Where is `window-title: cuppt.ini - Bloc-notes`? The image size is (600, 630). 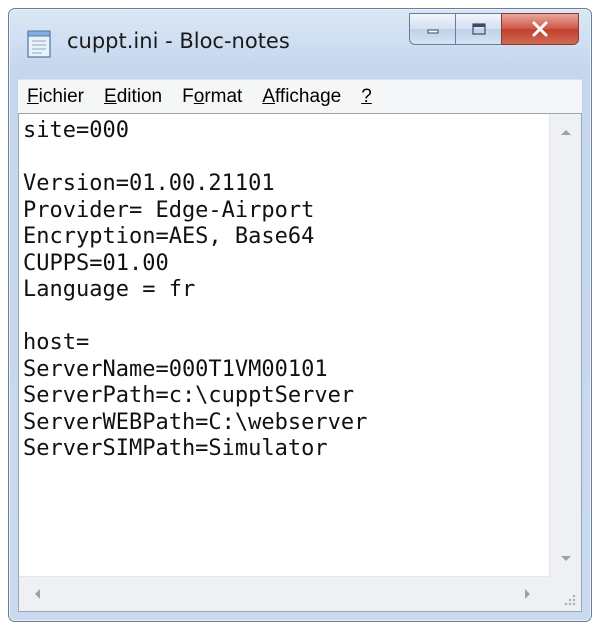 window-title: cuppt.ini - Bloc-notes is located at coordinates (178, 41).